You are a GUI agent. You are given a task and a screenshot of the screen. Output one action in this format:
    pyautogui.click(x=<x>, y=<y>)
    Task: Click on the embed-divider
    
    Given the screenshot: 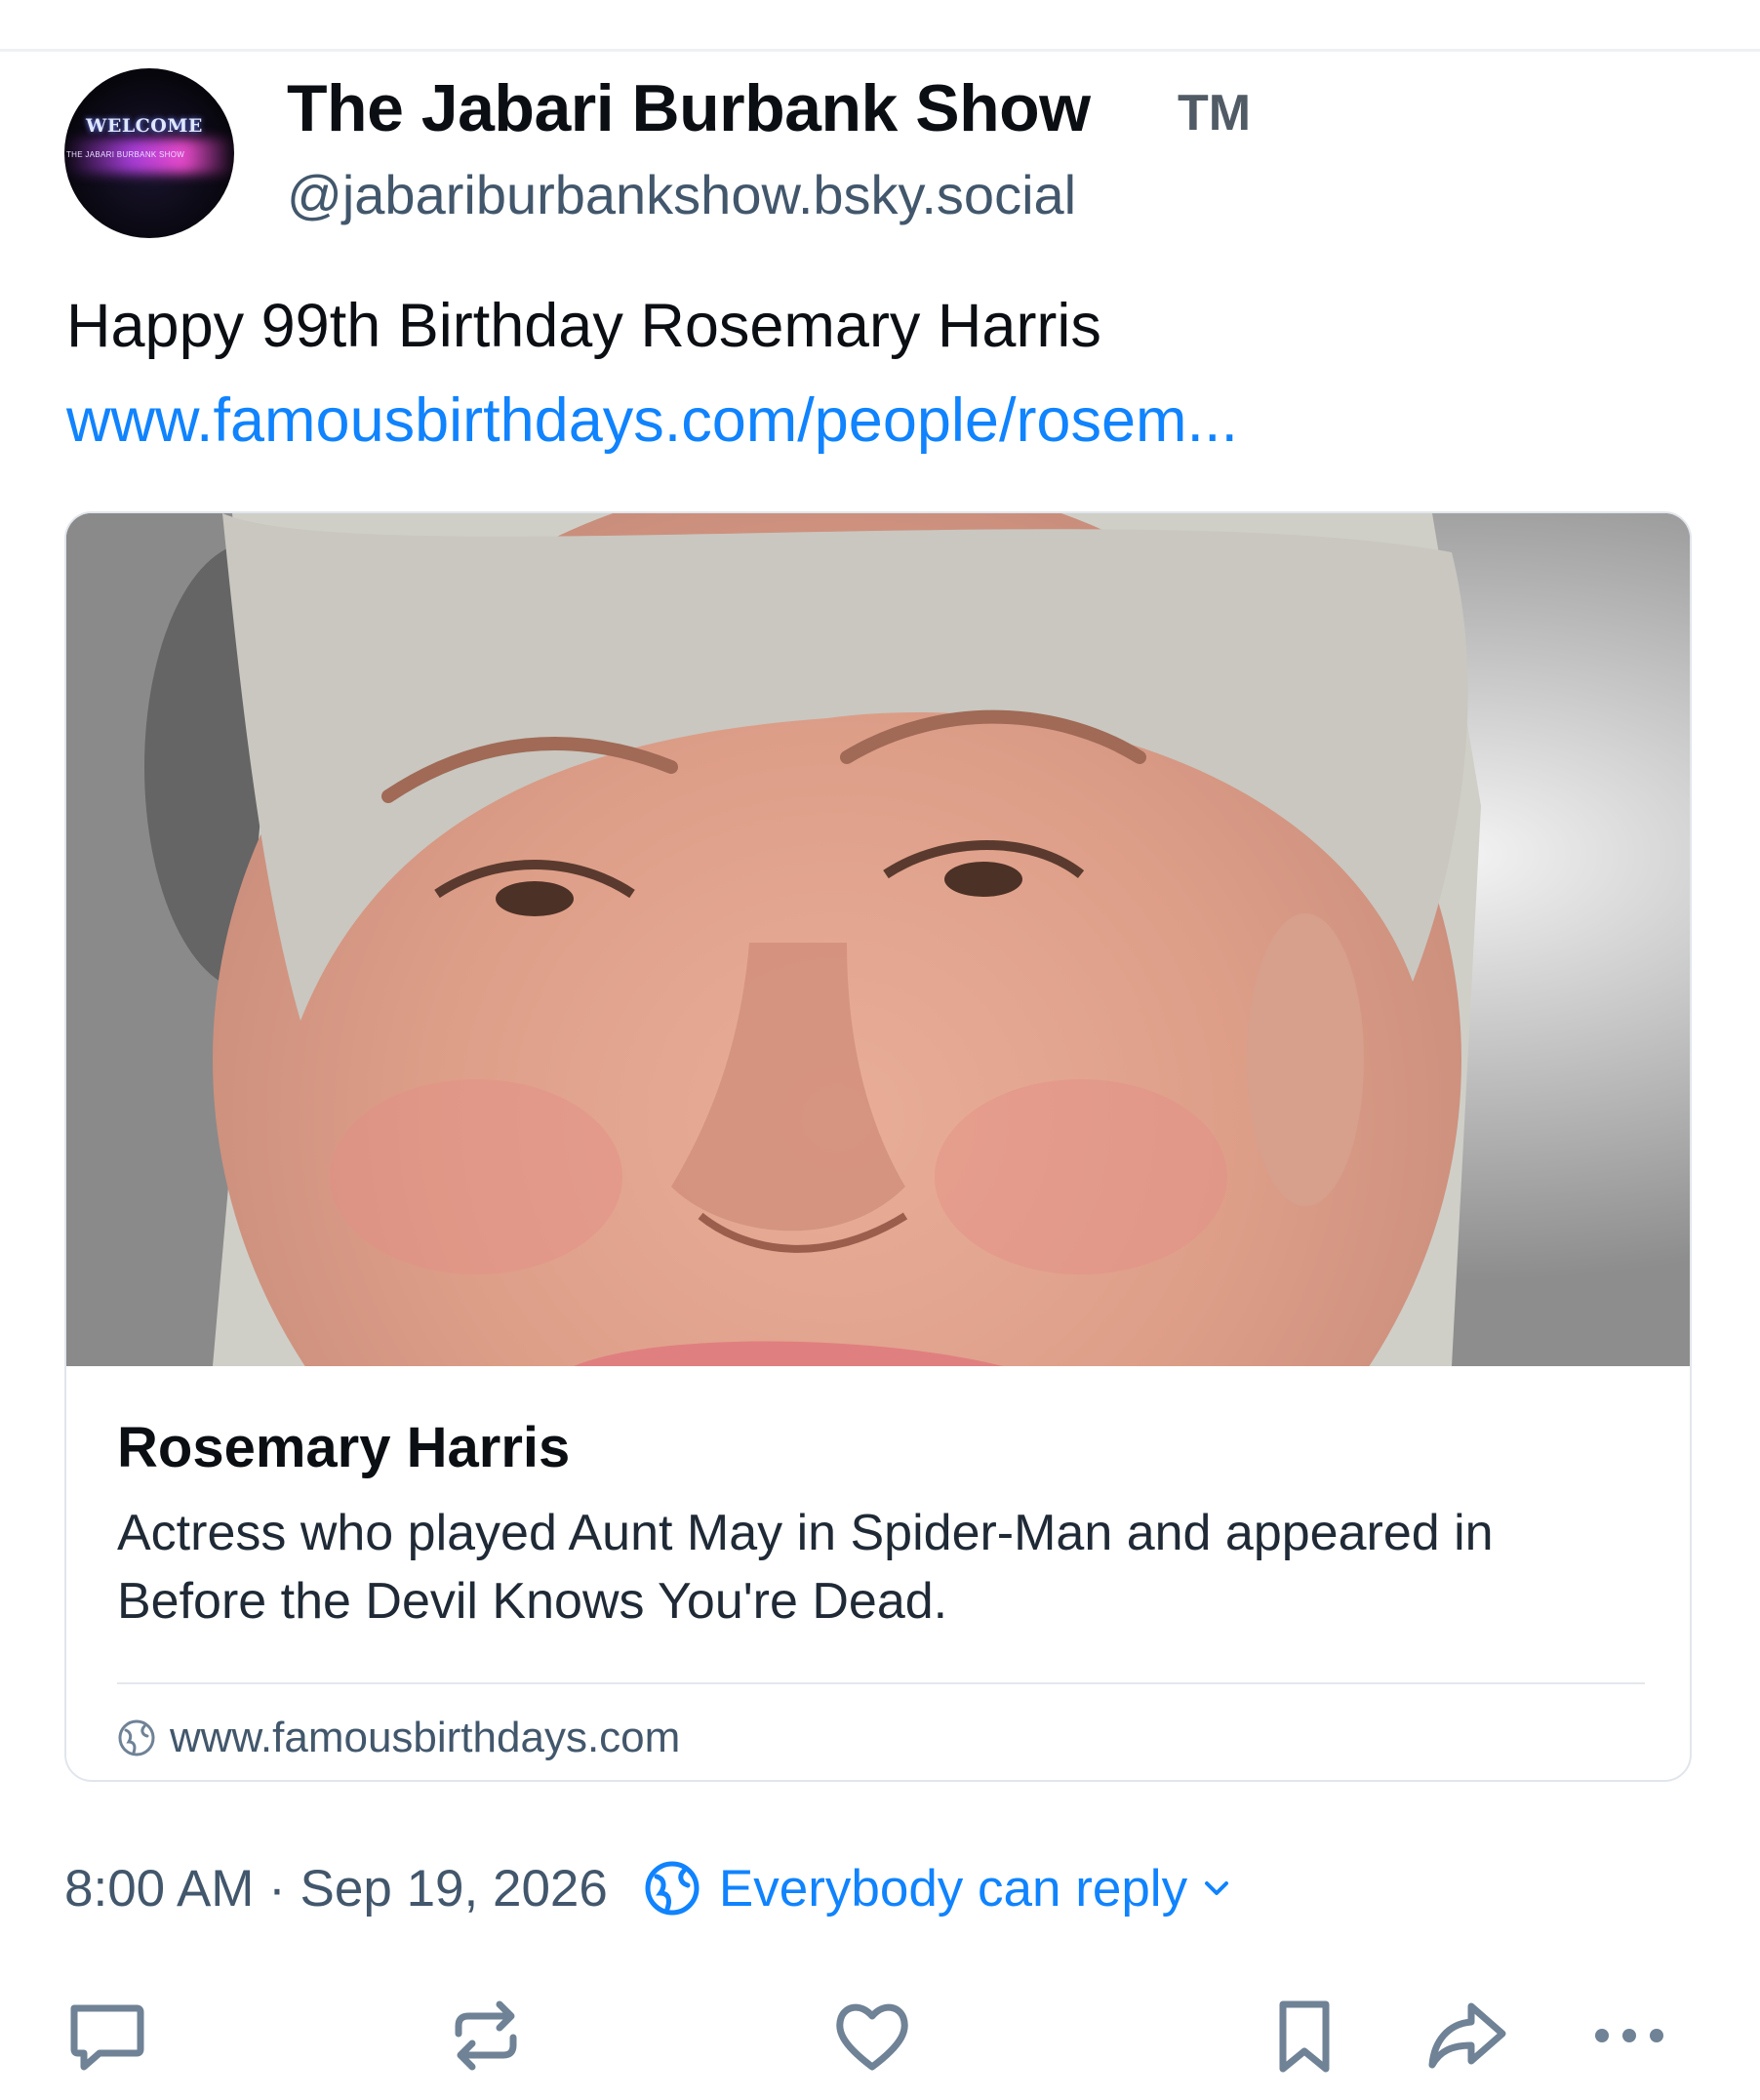 What is the action you would take?
    pyautogui.click(x=881, y=1683)
    